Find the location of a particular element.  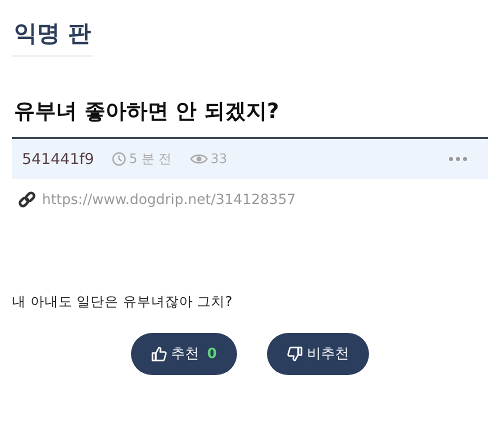

clock-icon is located at coordinates (119, 159).